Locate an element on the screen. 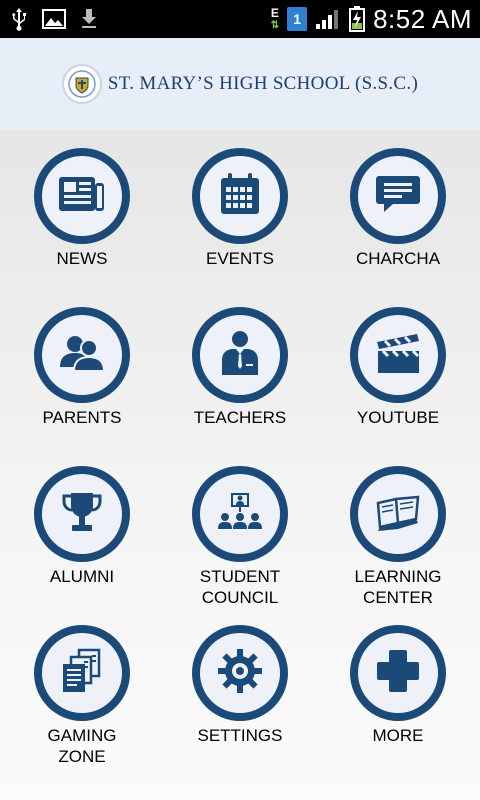 The width and height of the screenshot is (480, 800). menu-tile-gaming-zone: GAMING ZONE is located at coordinates (82, 696).